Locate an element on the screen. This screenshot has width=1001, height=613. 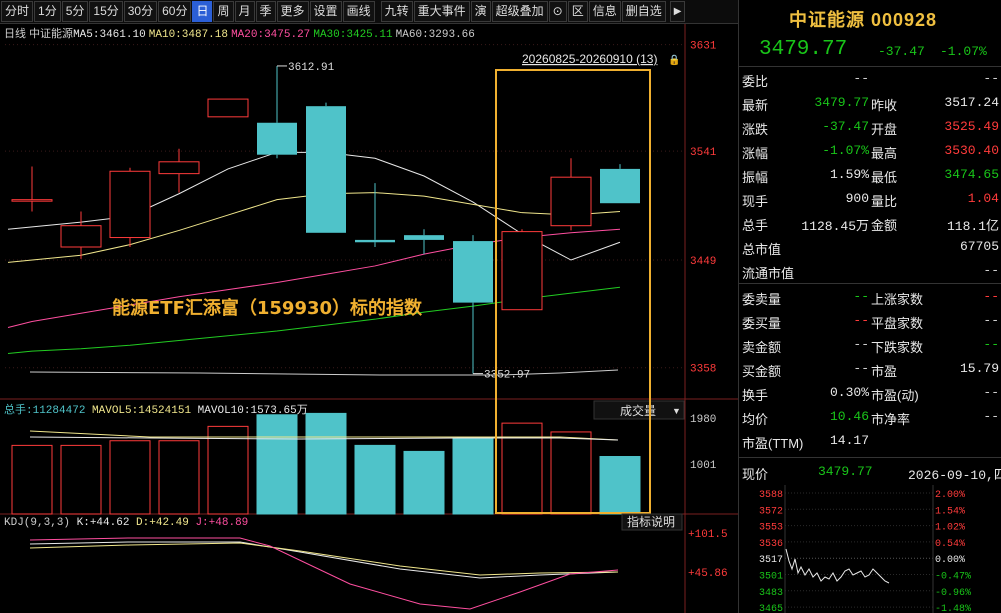
toolbar-btn-20: 删自选 is located at coordinates (643, 11).